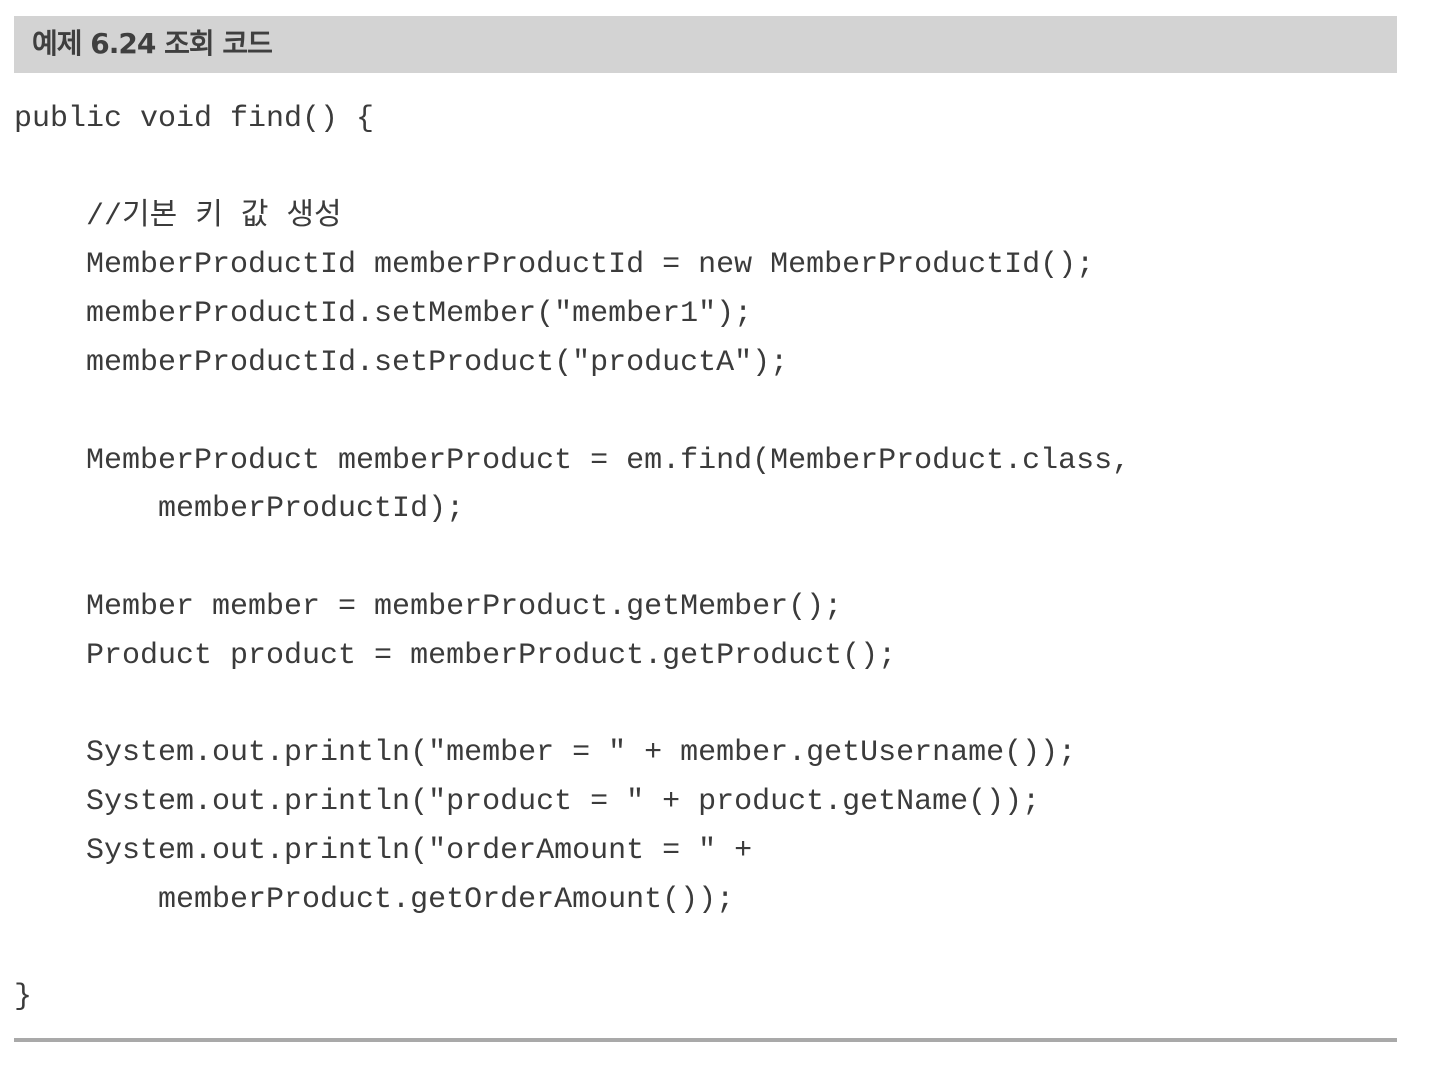 This screenshot has height=1068, width=1456. I want to click on code-line: memberProductId.setProduct("productA");, so click(401, 362).